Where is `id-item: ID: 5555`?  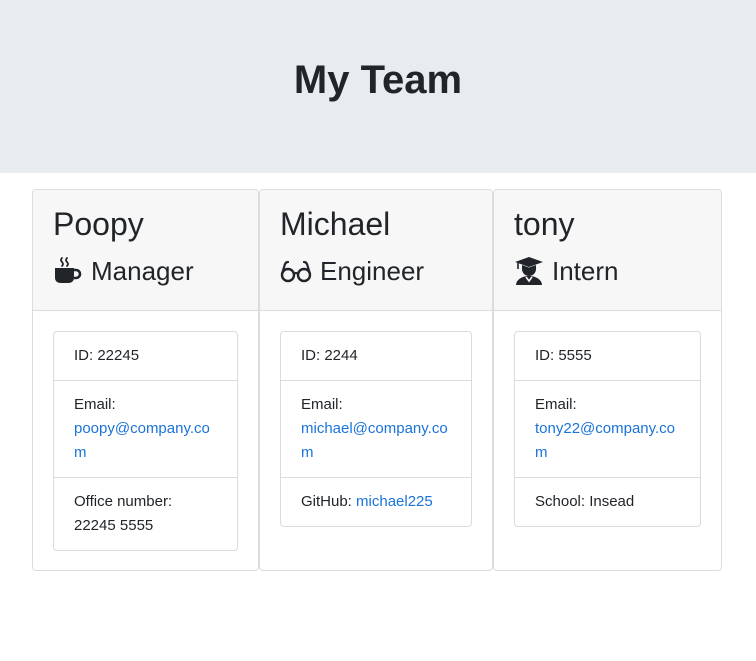
id-item: ID: 5555 is located at coordinates (607, 356).